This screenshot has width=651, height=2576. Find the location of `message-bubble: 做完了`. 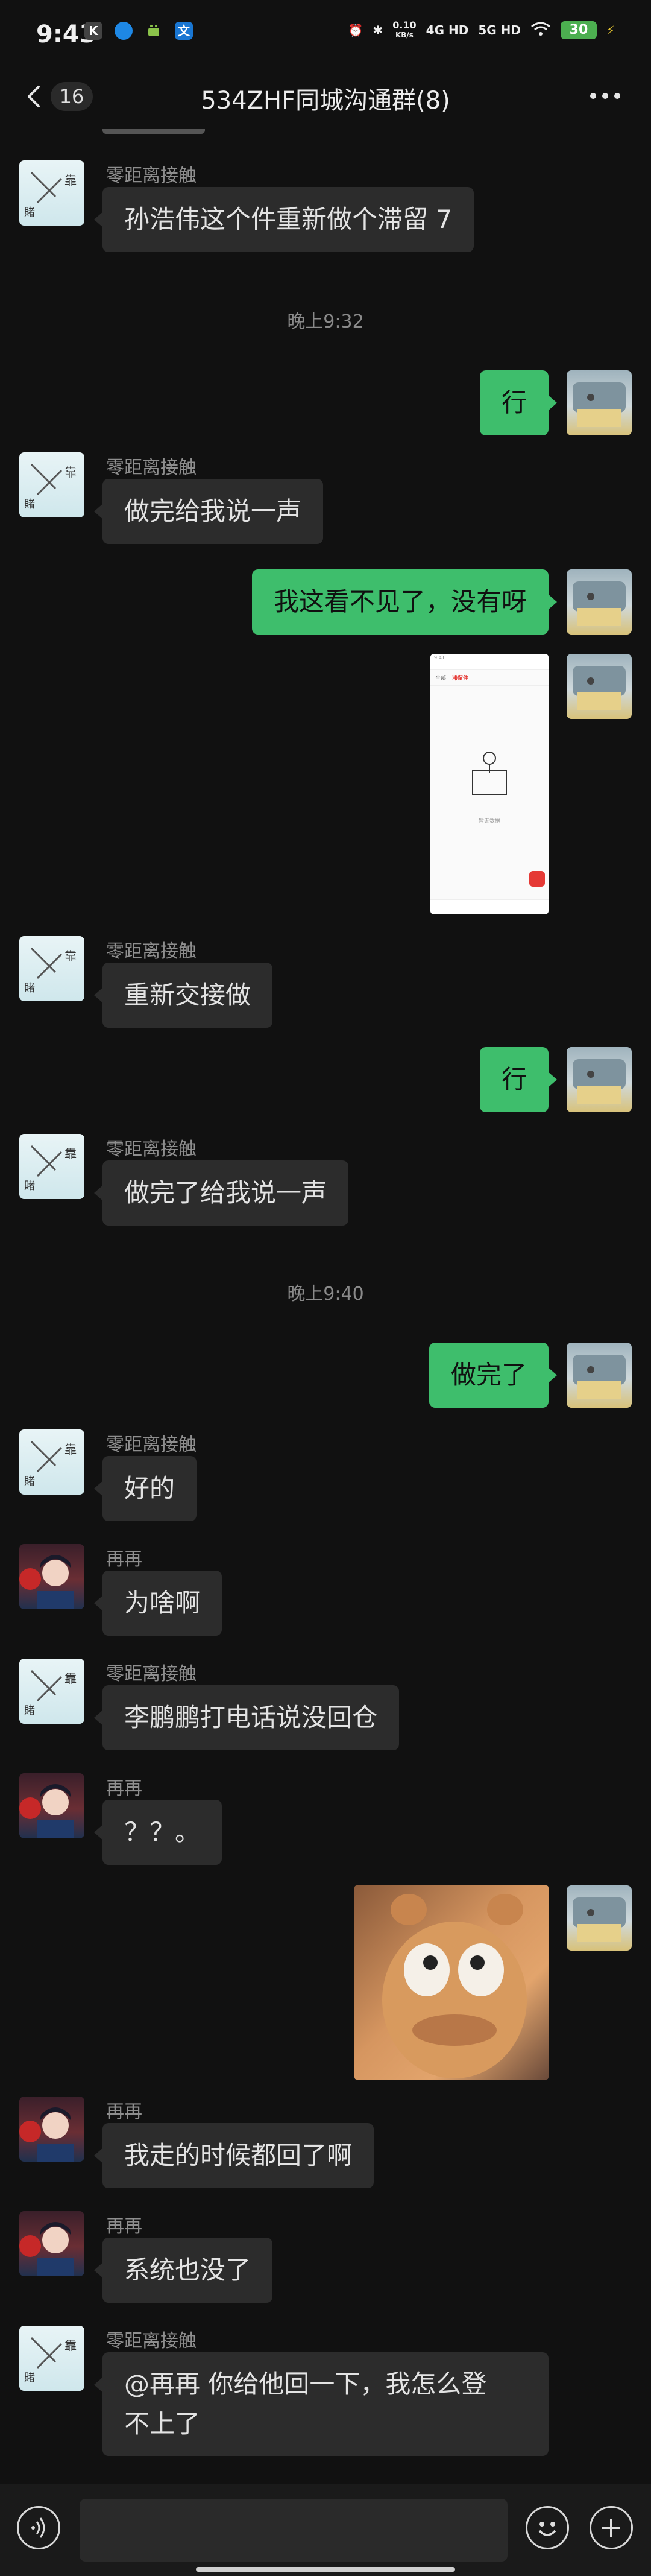

message-bubble: 做完了 is located at coordinates (493, 1375).